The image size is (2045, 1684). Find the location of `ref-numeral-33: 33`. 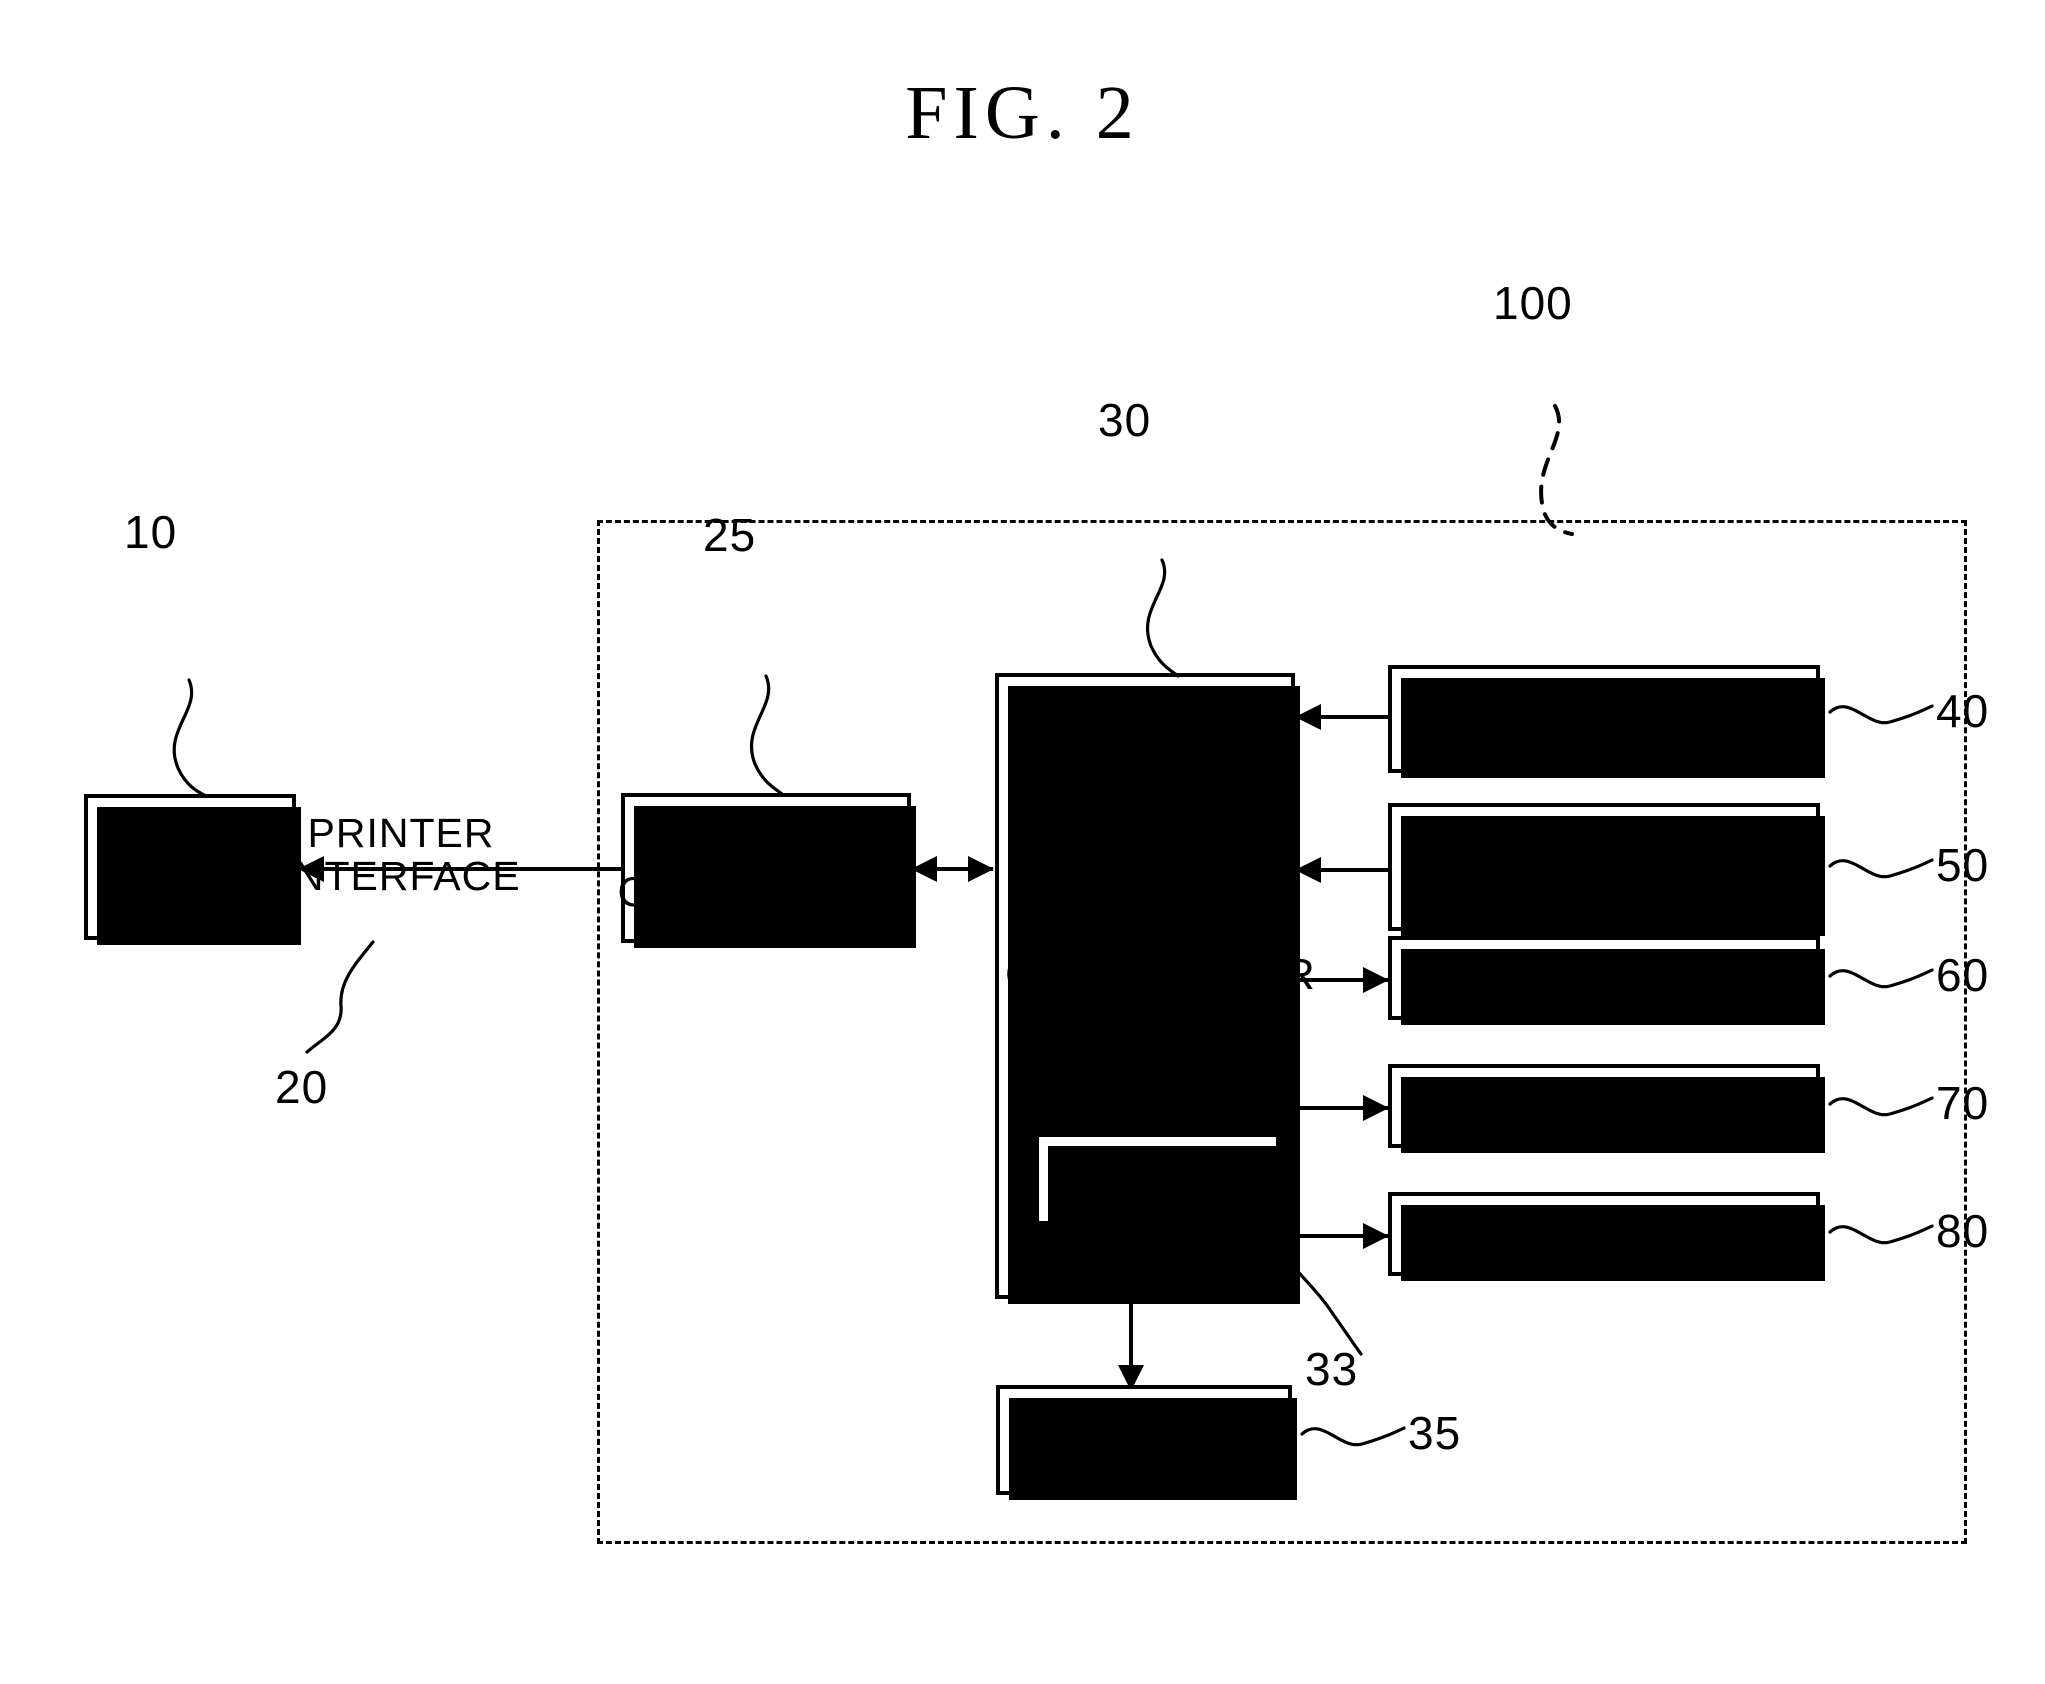

ref-numeral-33: 33 is located at coordinates (1332, 1369).